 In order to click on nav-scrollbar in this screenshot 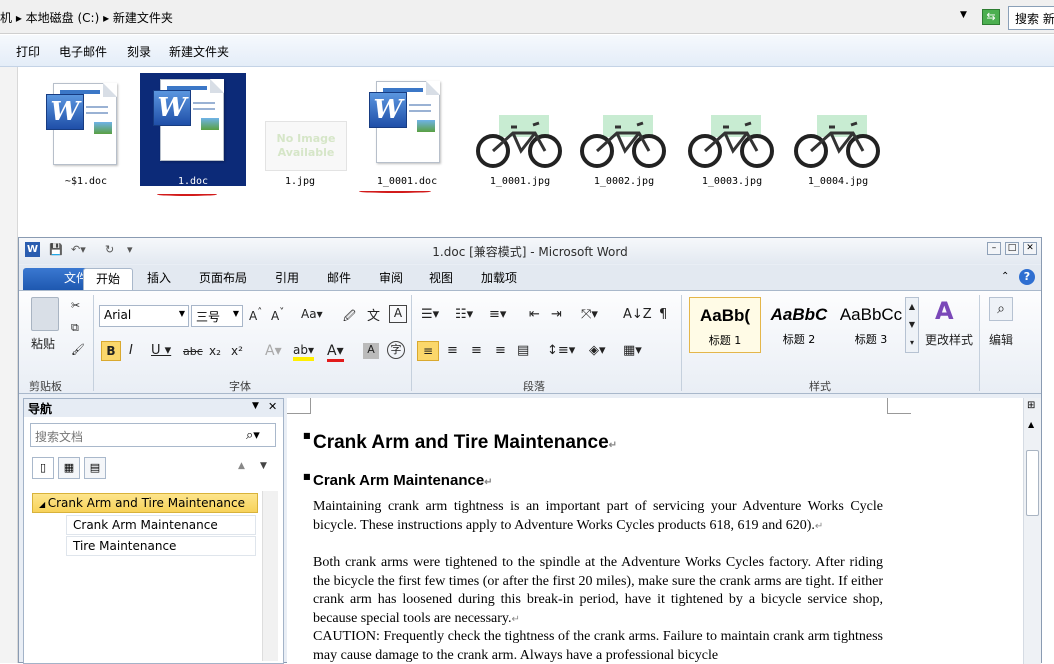, I will do `click(270, 576)`.